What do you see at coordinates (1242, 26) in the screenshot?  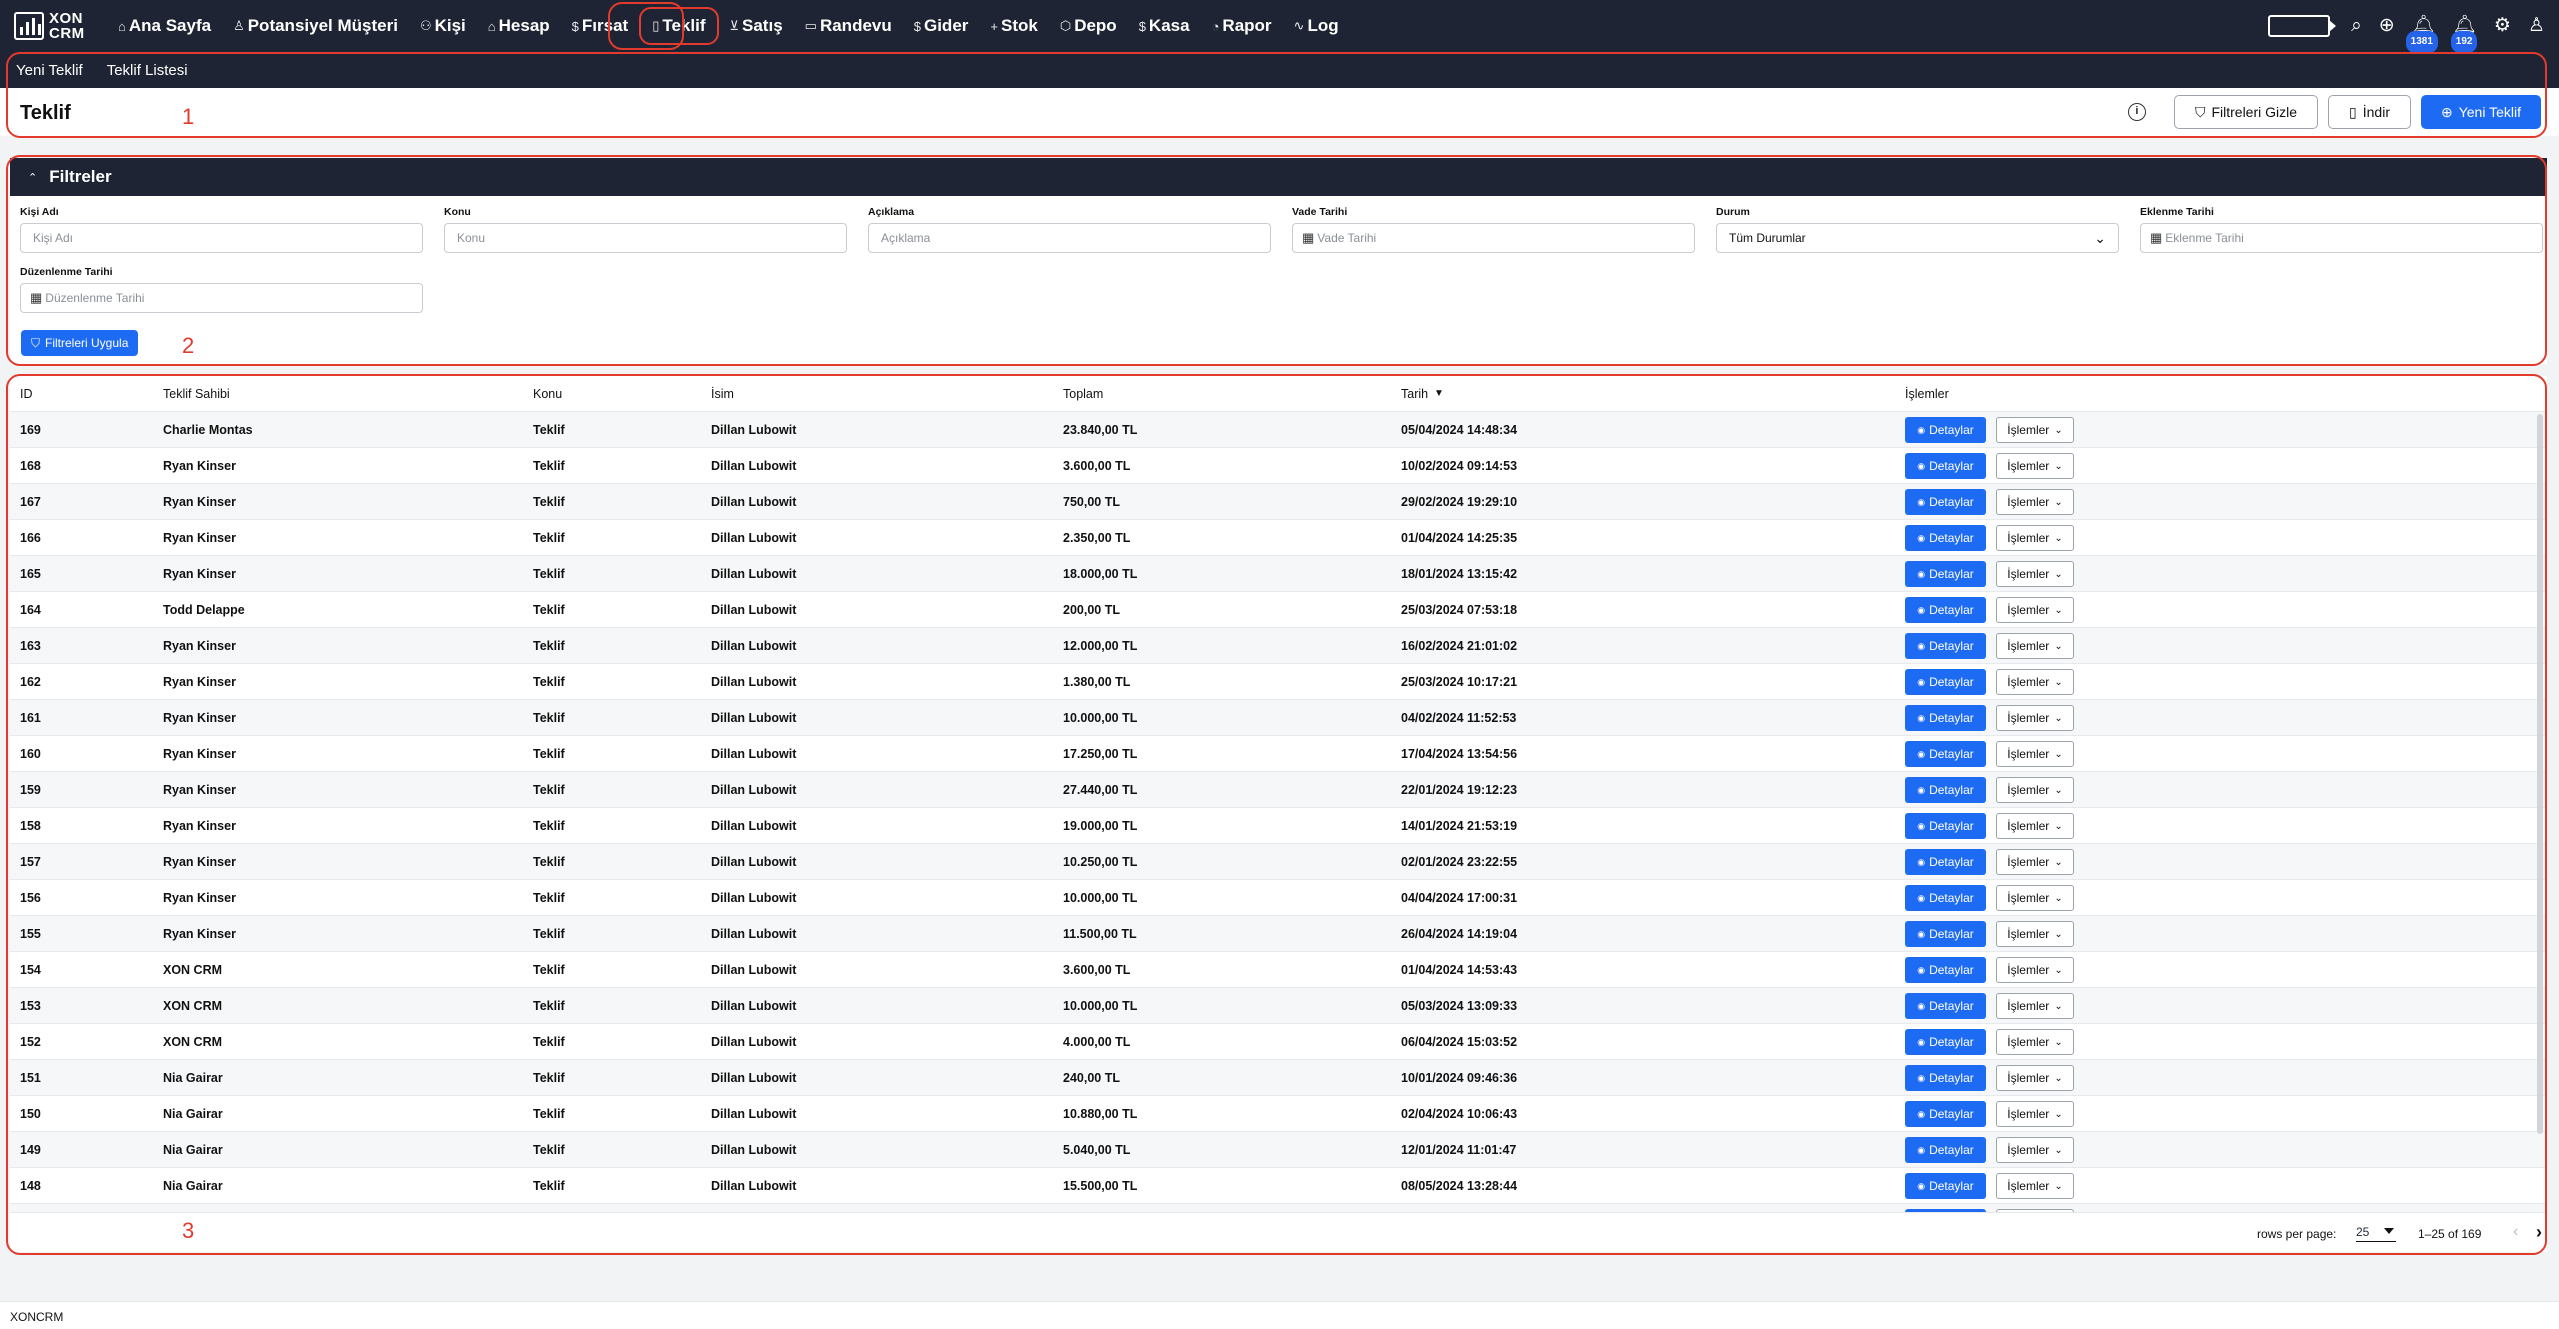 I see `nav-item-12: ◔ Rapor` at bounding box center [1242, 26].